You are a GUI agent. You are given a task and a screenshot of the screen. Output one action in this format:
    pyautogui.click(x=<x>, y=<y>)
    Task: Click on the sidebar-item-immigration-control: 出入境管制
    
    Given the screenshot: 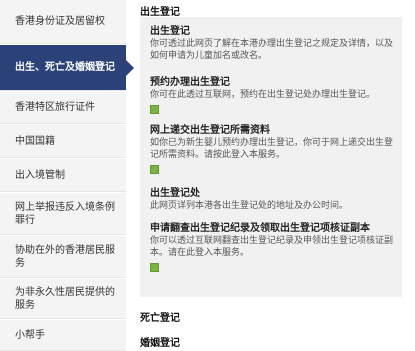 What is the action you would take?
    pyautogui.click(x=63, y=175)
    